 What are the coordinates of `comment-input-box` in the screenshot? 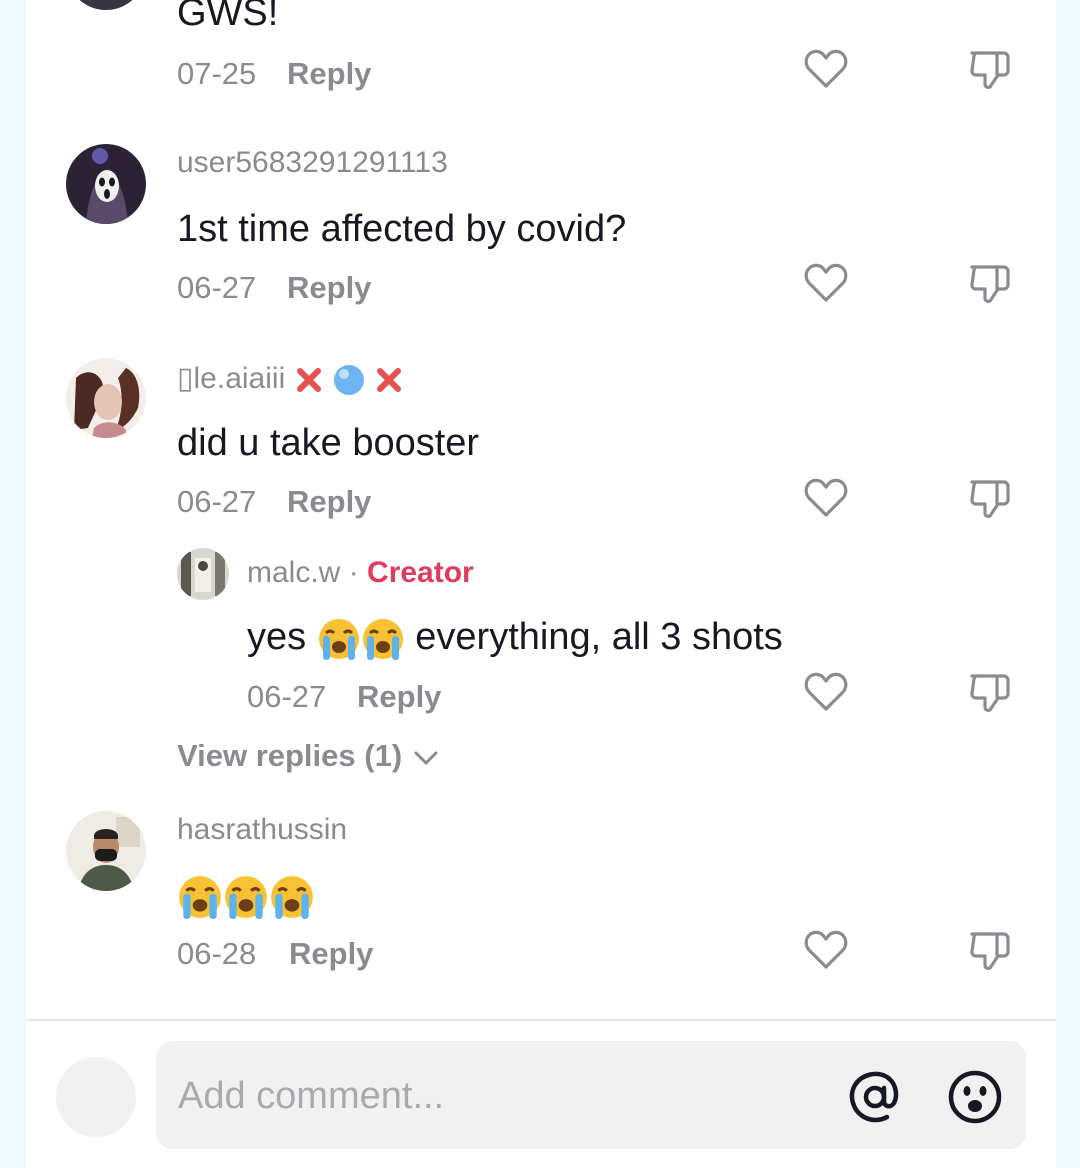 It's located at (591, 1095).